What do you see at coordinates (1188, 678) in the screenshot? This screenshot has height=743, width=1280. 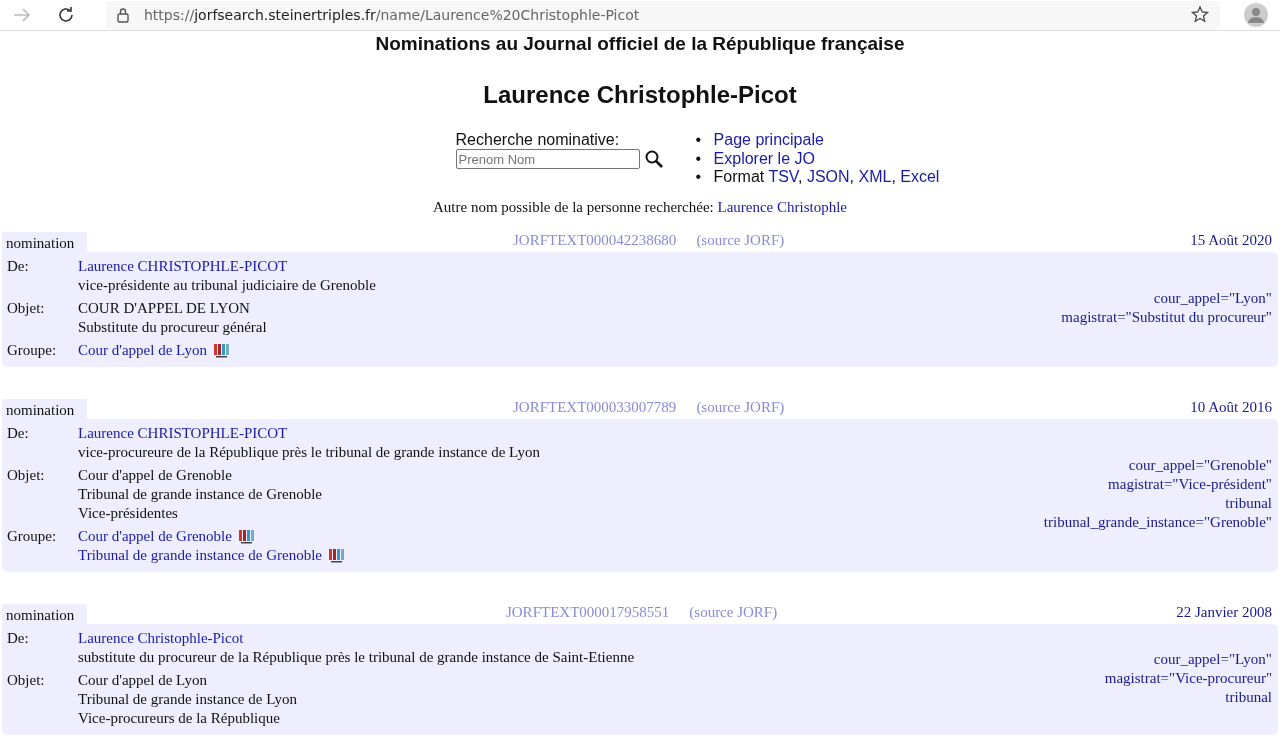 I see `tag-text: magistrat="Vice-procureur"` at bounding box center [1188, 678].